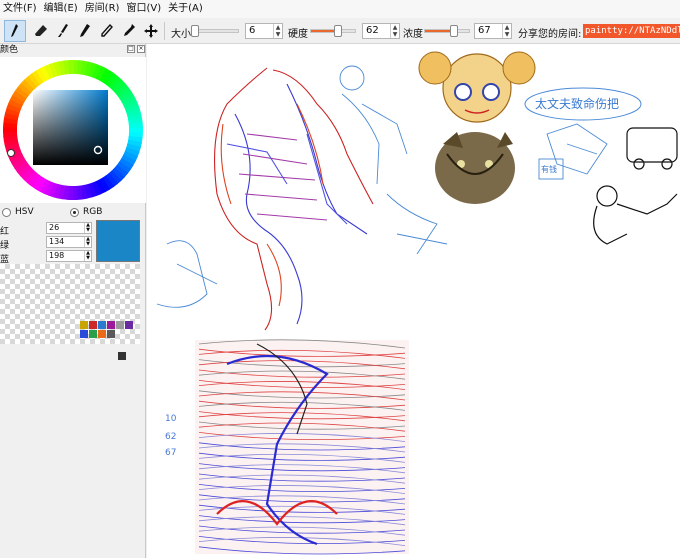 Image resolution: width=680 pixels, height=558 pixels. What do you see at coordinates (5, 246) in the screenshot?
I see `green-channel-label: 绿` at bounding box center [5, 246].